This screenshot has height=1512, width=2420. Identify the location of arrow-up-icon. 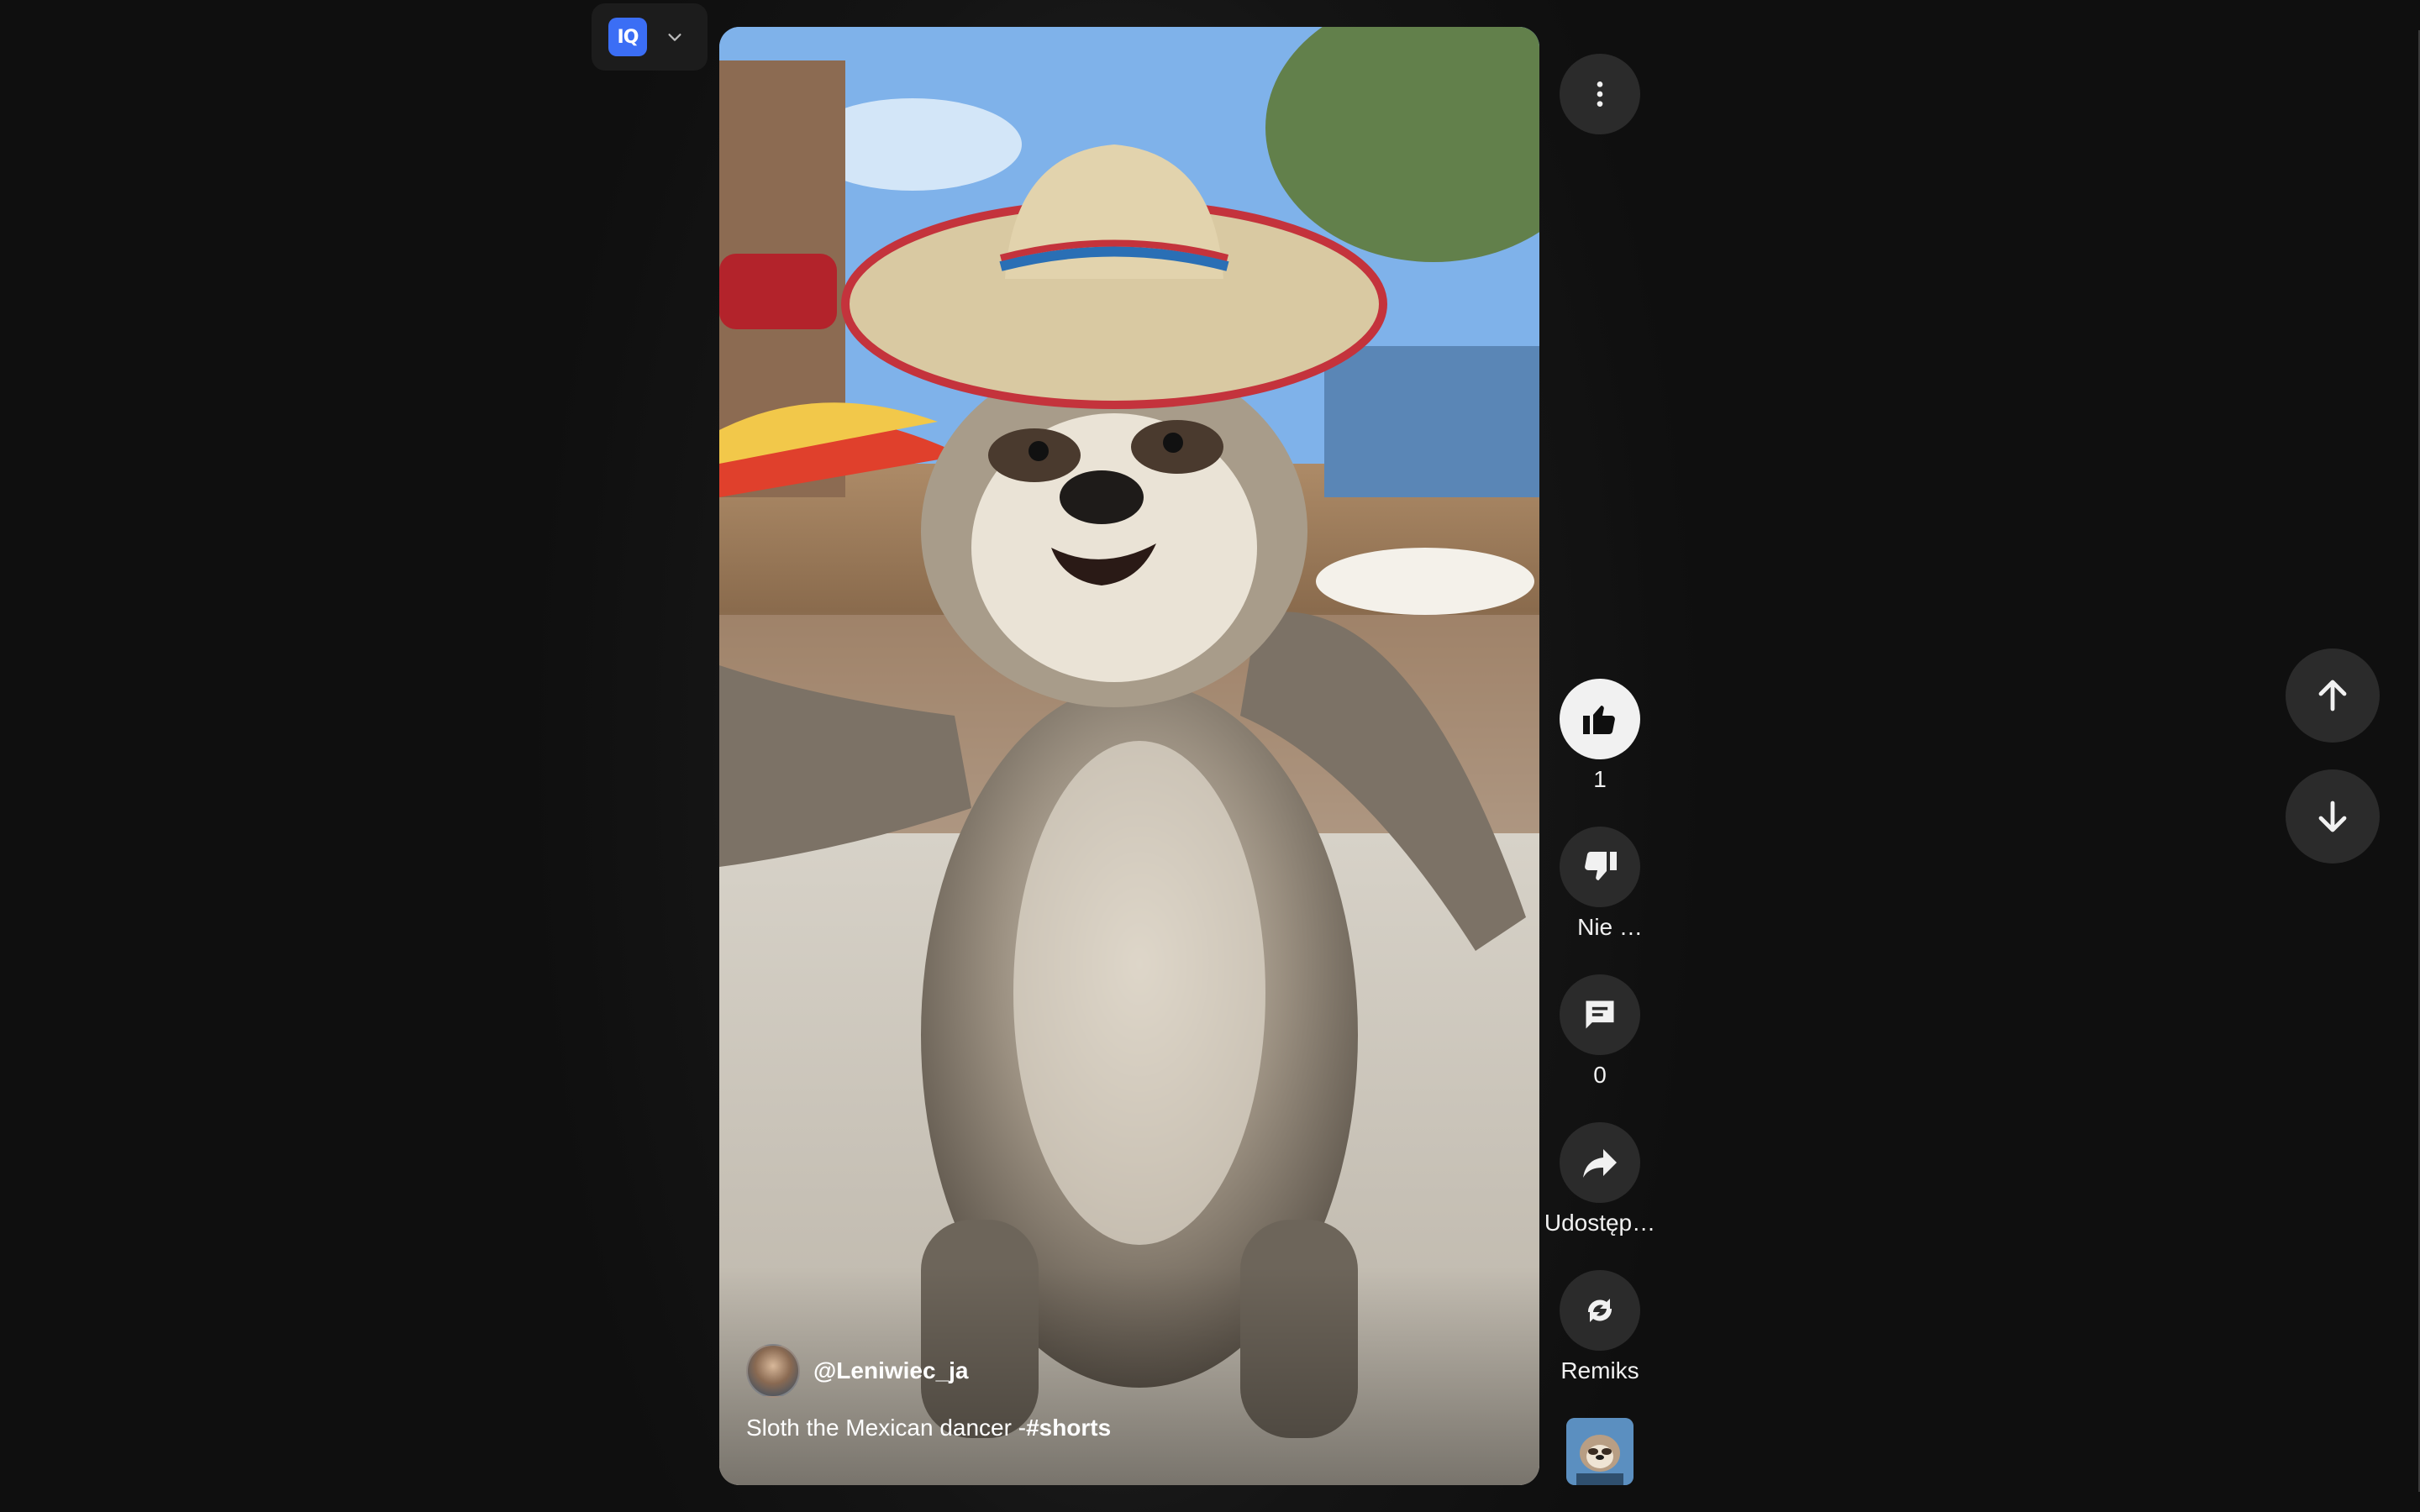
(2332, 695).